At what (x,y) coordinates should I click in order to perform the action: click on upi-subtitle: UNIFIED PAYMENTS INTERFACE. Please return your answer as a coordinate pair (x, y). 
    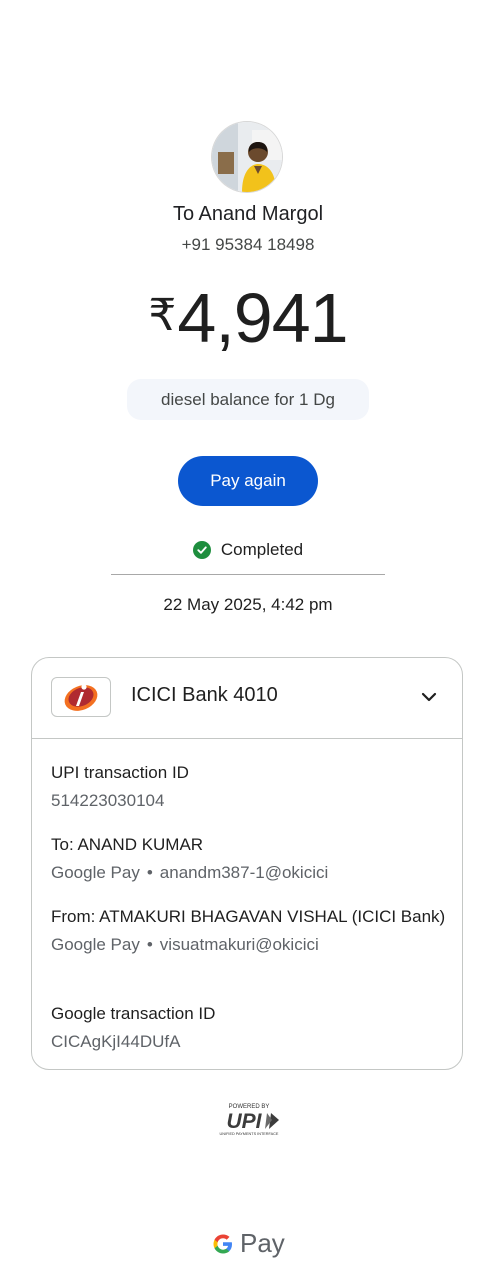
    Looking at the image, I should click on (249, 1134).